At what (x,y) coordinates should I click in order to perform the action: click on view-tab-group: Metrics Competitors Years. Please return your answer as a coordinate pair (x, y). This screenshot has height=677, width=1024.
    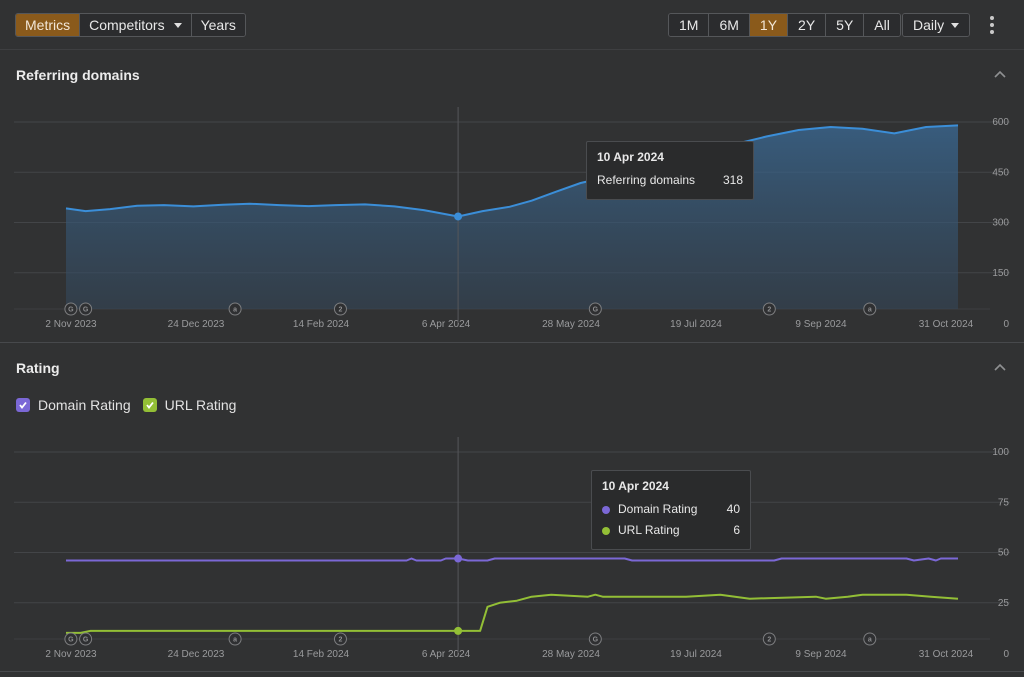
    Looking at the image, I should click on (130, 25).